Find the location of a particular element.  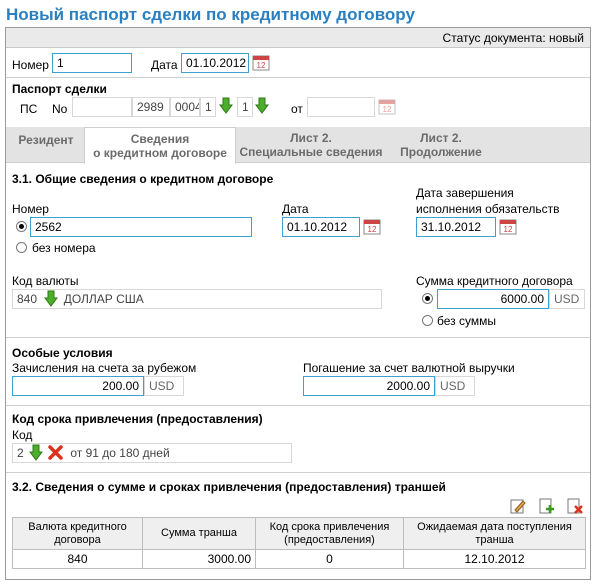

column-header: Код срока привлечения (предоставления) is located at coordinates (329, 533).